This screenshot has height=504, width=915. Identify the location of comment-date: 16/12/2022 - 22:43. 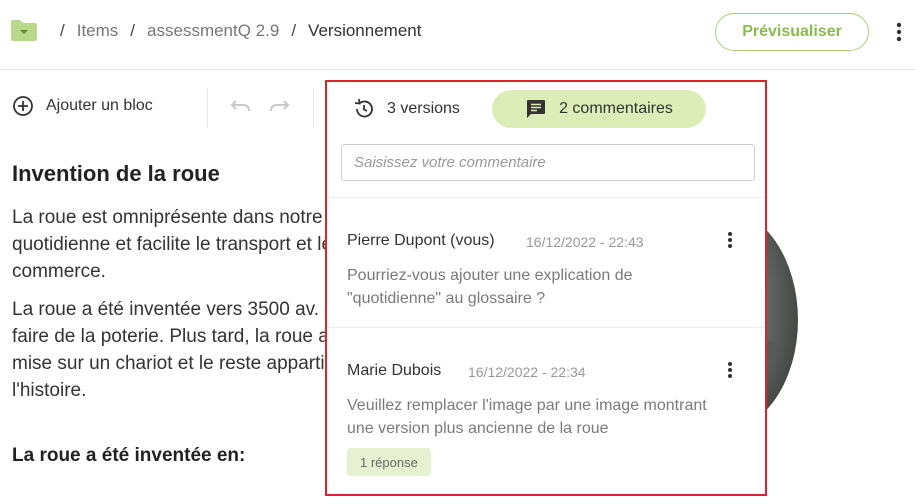
(585, 242).